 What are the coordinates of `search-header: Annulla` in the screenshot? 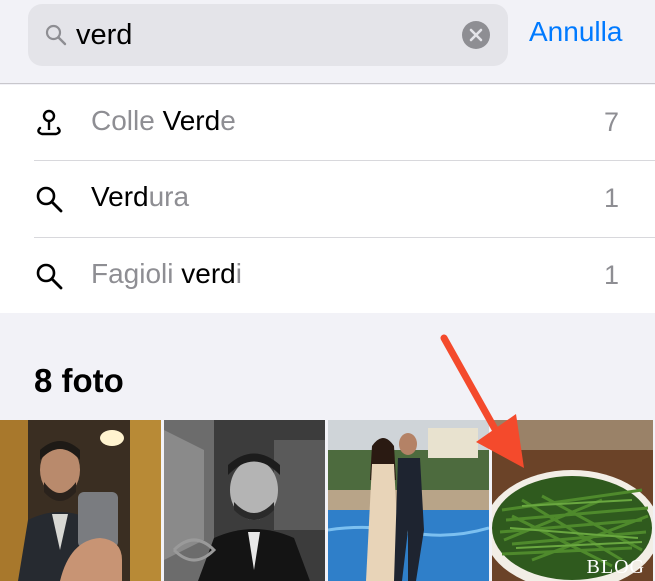 It's located at (327, 42).